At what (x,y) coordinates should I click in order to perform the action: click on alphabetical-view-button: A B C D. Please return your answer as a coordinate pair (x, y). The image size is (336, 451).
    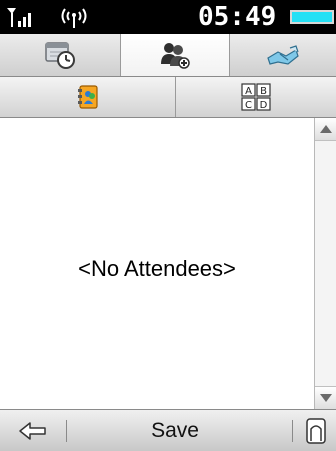
    Looking at the image, I should click on (256, 97).